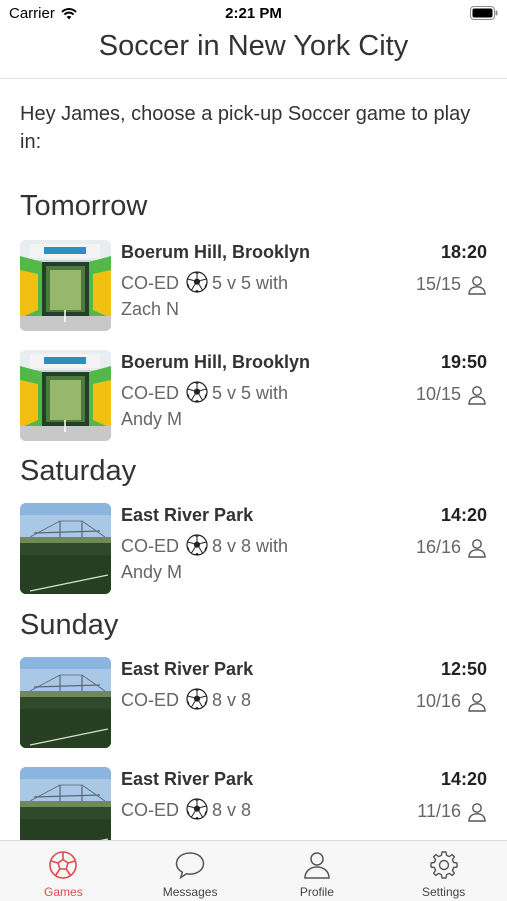 The image size is (507, 901). Describe the element at coordinates (221, 296) in the screenshot. I see `game-description: CO-ED 5 v 5 with Zach N` at that location.